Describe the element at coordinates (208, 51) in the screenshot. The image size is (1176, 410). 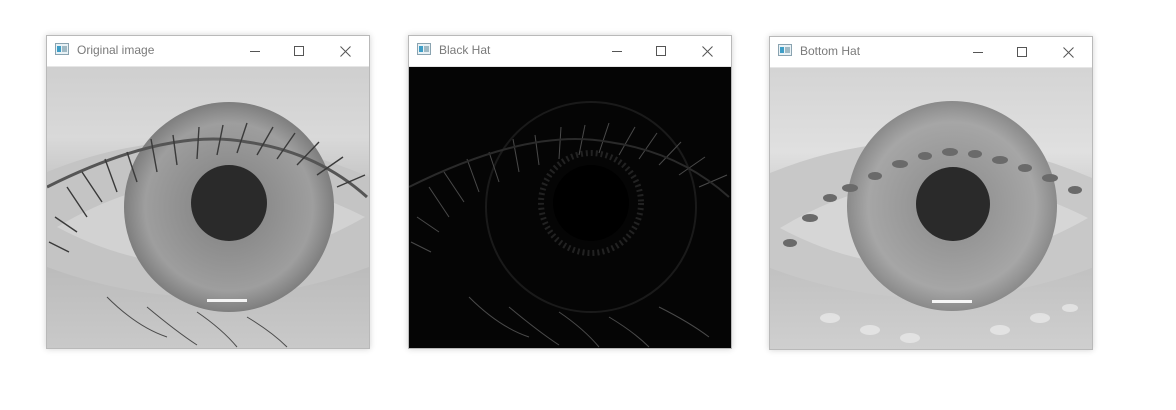
I see `title-bar: Original image` at that location.